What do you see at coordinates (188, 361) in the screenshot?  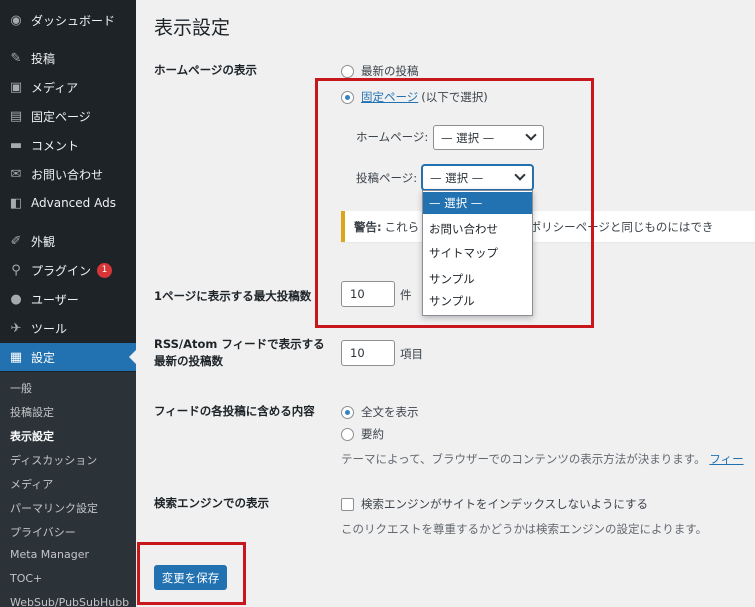 I see `rss-label-line2: 最新の投稿数` at bounding box center [188, 361].